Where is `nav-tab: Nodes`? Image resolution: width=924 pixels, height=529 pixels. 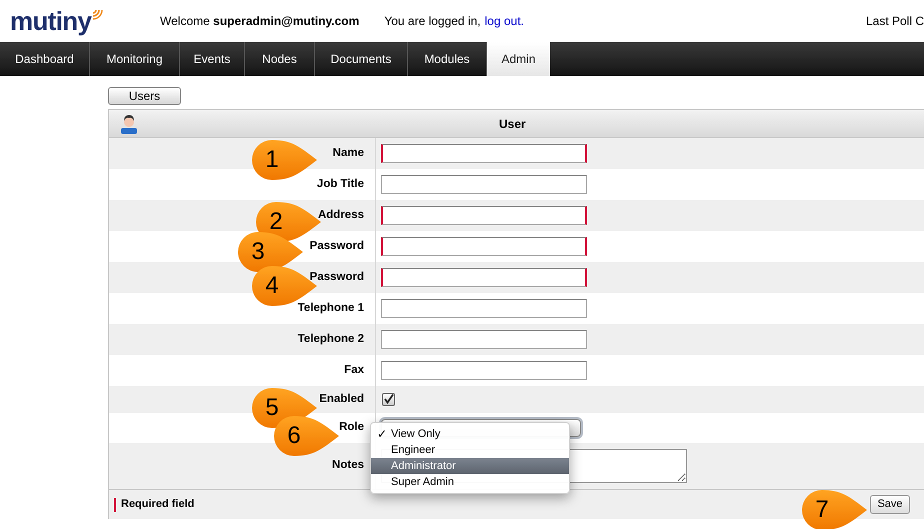 nav-tab: Nodes is located at coordinates (280, 59).